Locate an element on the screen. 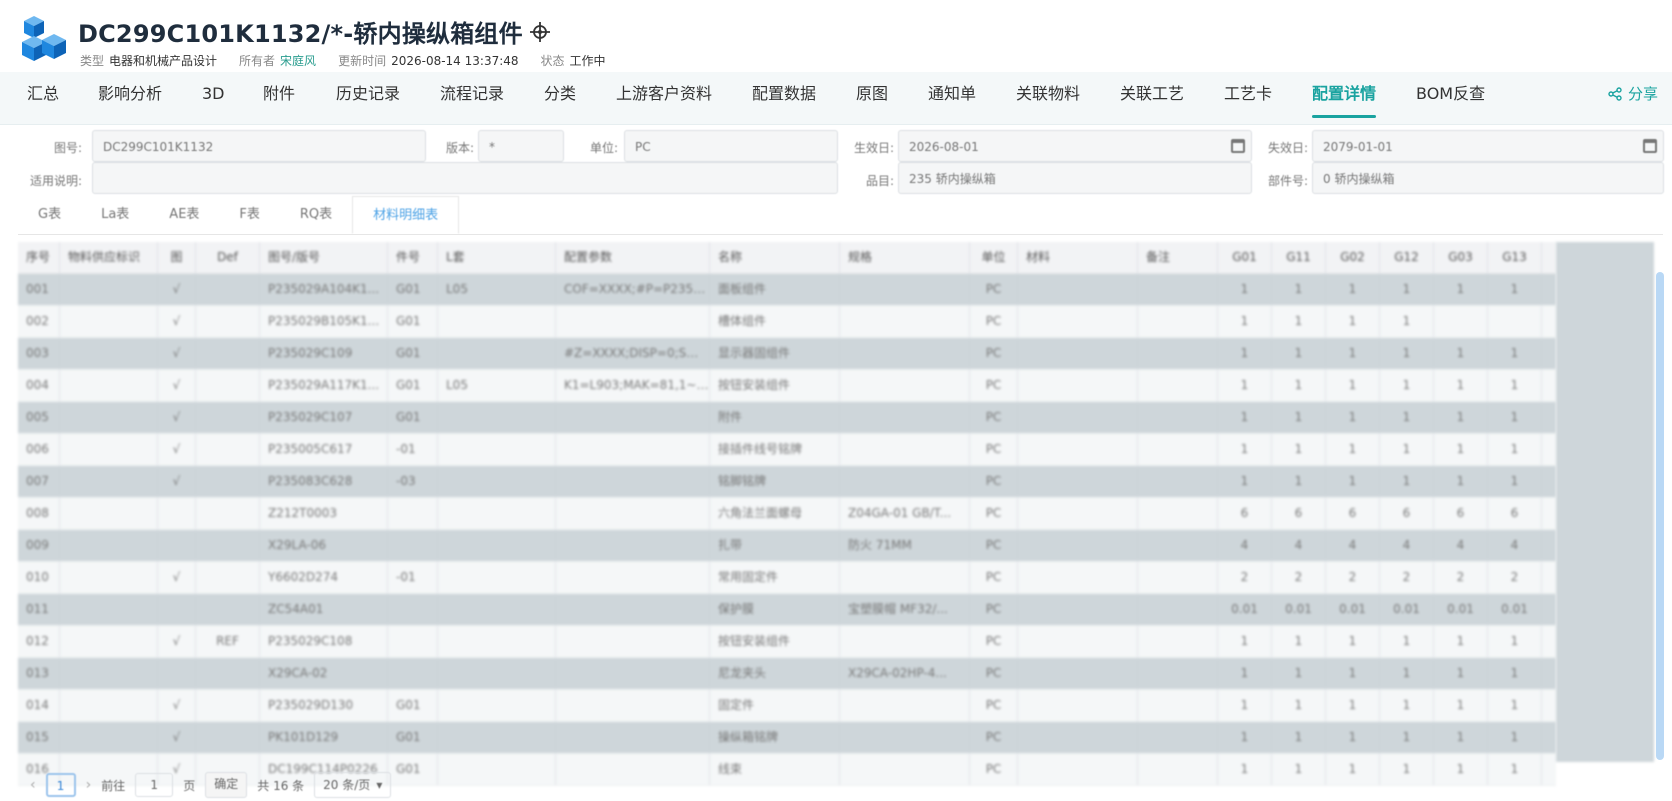  column-header: 备注 is located at coordinates (1178, 257).